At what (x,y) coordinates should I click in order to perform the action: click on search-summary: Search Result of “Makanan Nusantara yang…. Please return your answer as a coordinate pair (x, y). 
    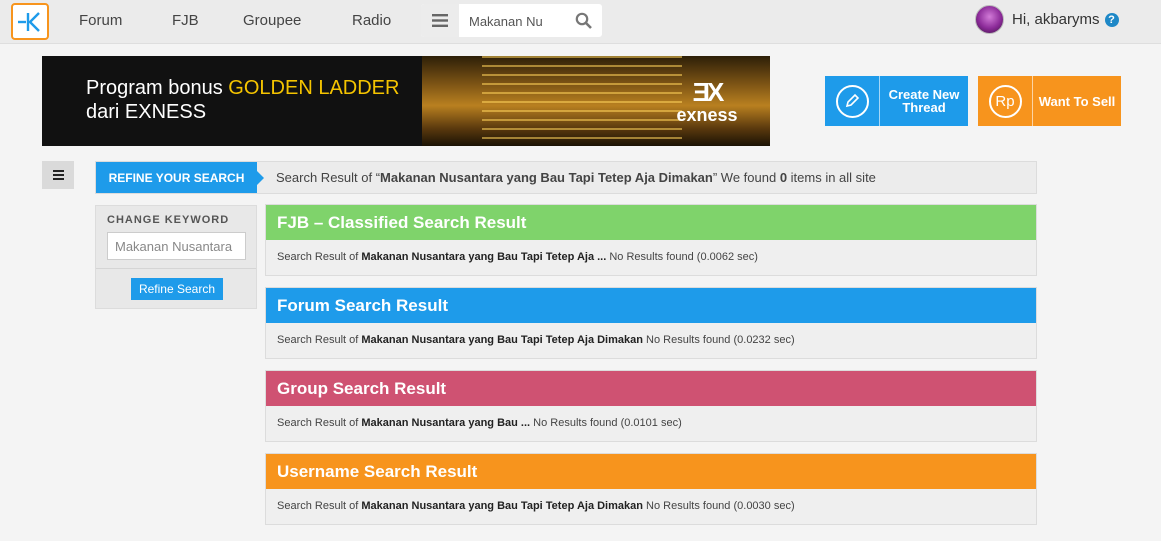
    Looking at the image, I should click on (576, 177).